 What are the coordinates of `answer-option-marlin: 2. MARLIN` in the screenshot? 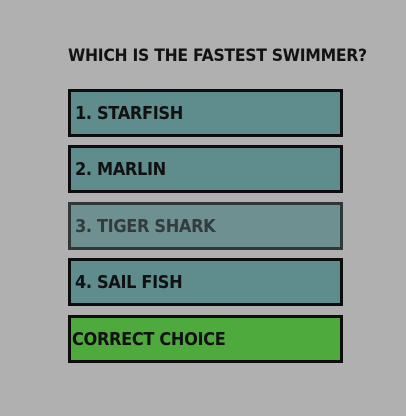 It's located at (205, 169).